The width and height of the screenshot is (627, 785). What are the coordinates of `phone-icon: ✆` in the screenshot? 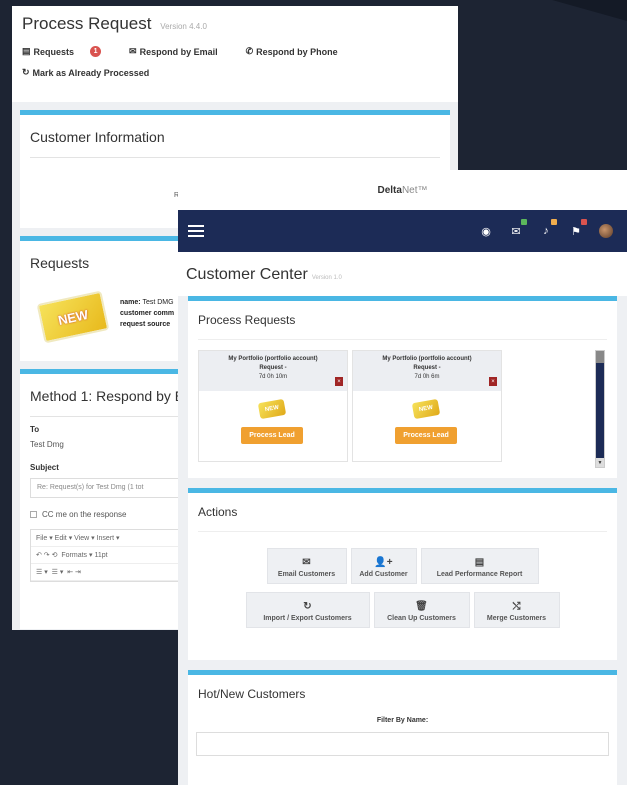 It's located at (249, 51).